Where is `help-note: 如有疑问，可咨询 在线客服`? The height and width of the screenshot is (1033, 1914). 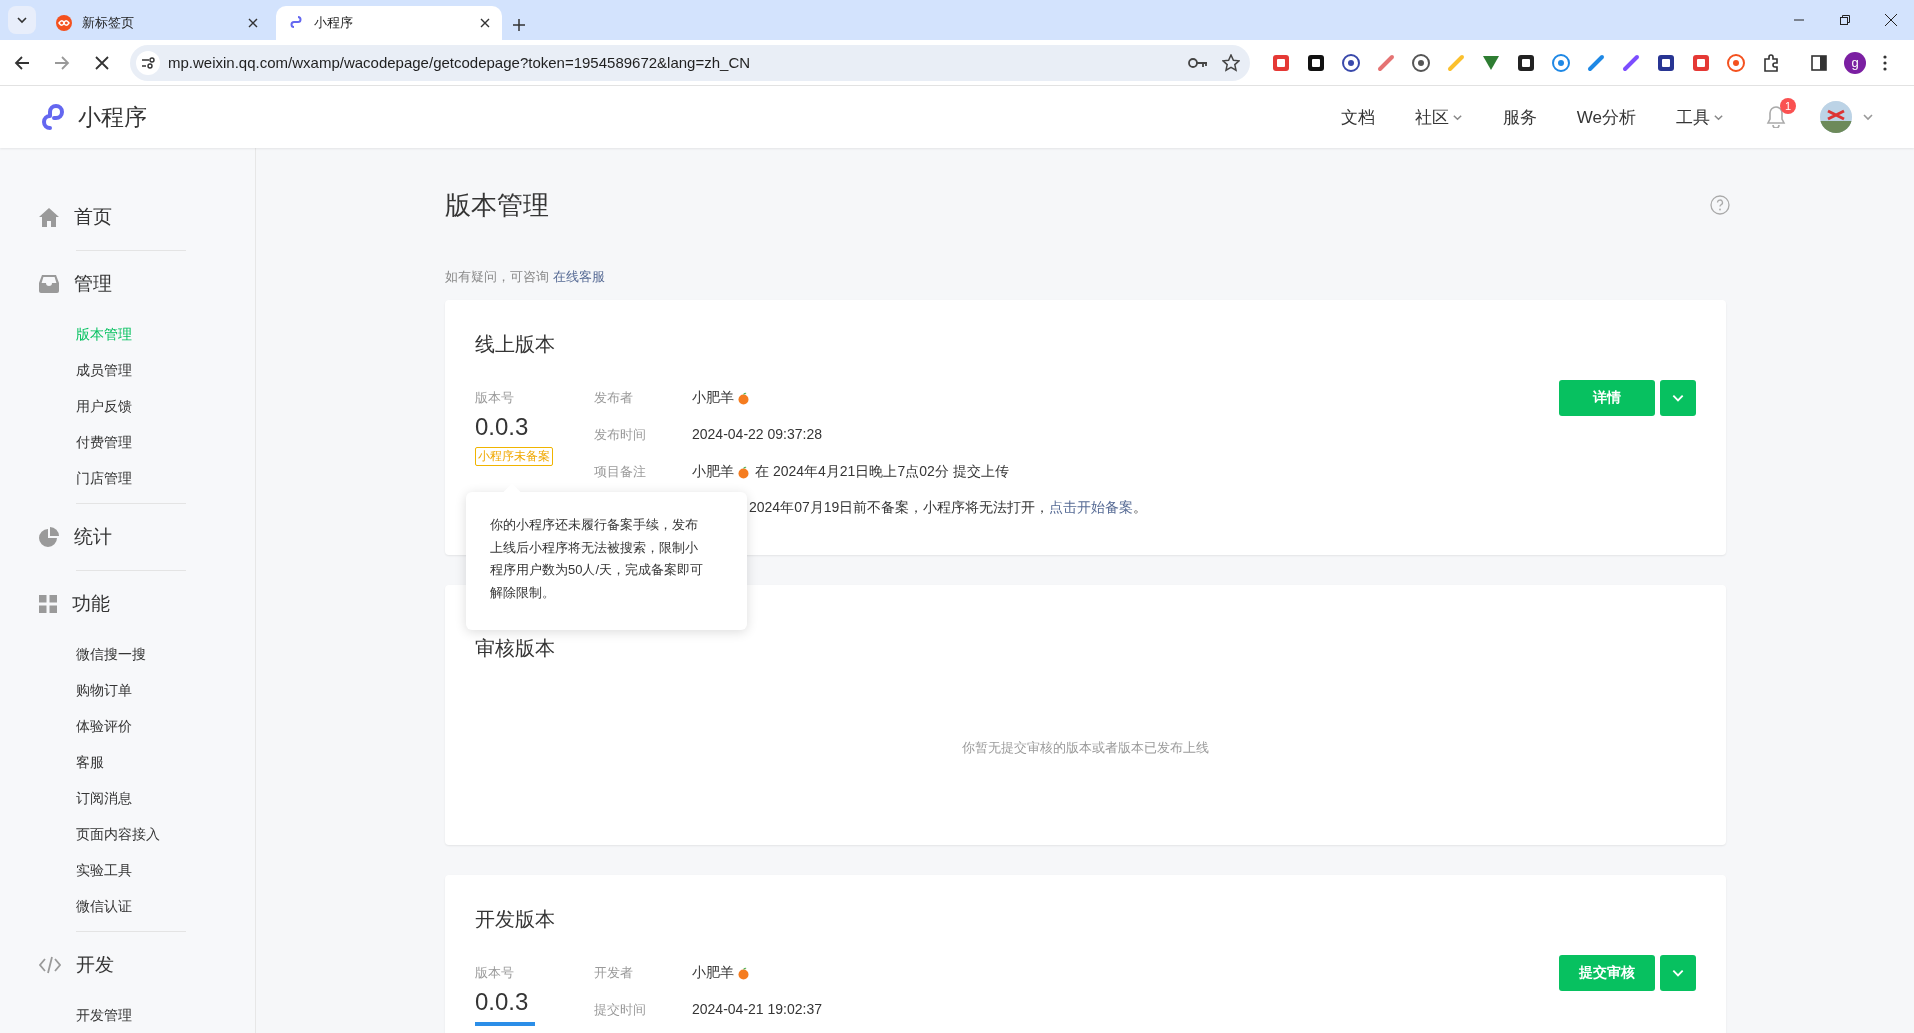
help-note: 如有疑问，可咨询 在线客服 is located at coordinates (525, 277).